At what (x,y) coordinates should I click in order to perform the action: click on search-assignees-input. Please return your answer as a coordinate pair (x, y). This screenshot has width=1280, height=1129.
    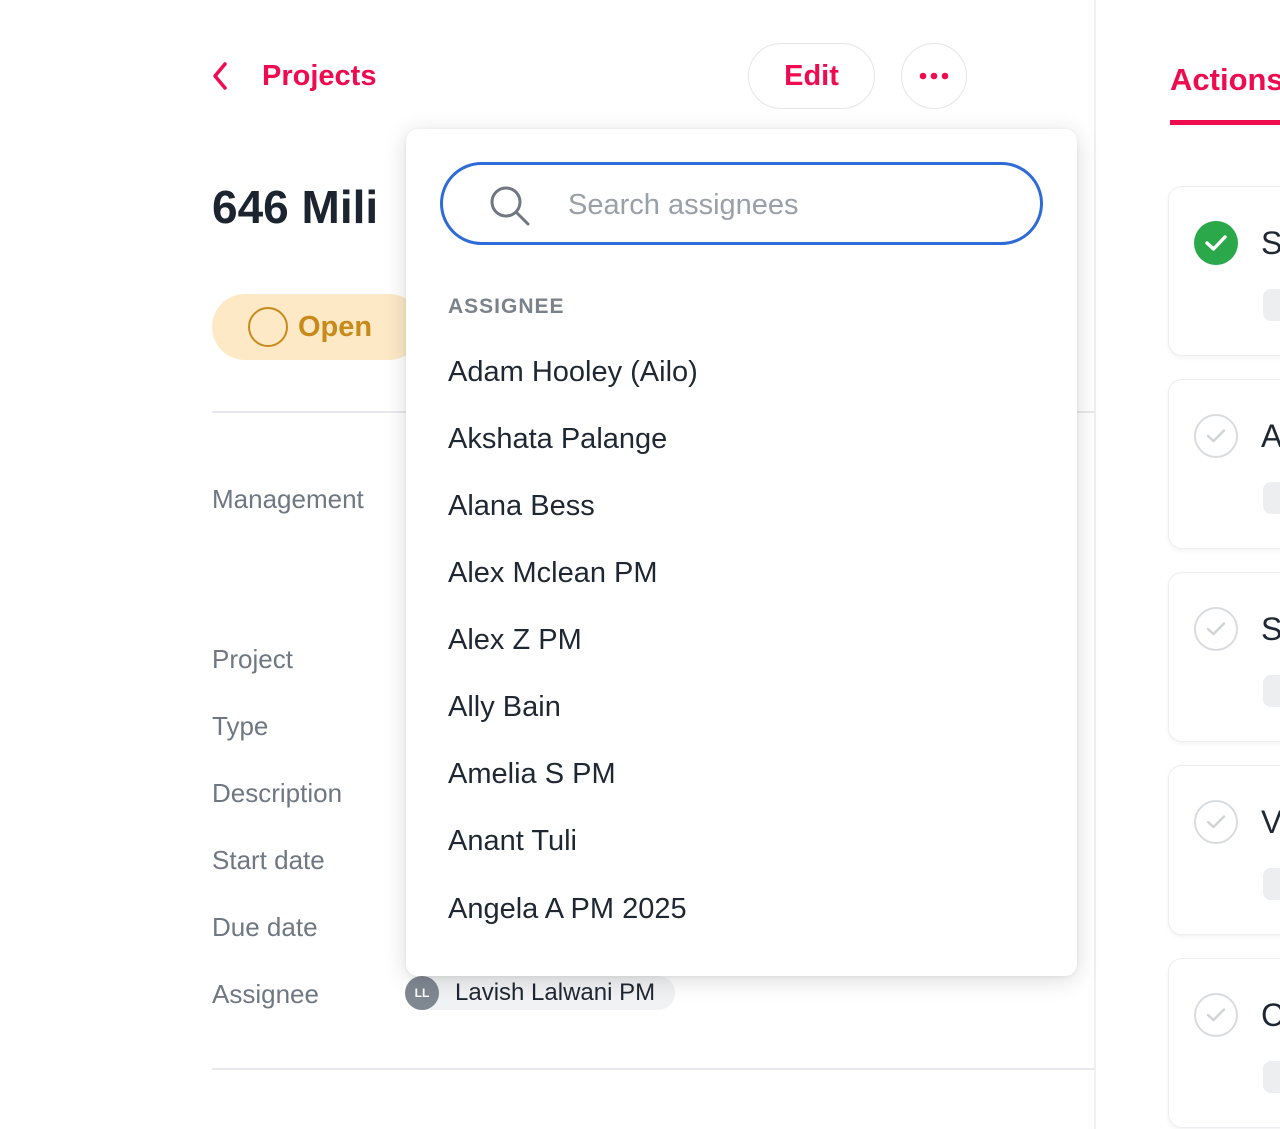
    Looking at the image, I should click on (793, 205).